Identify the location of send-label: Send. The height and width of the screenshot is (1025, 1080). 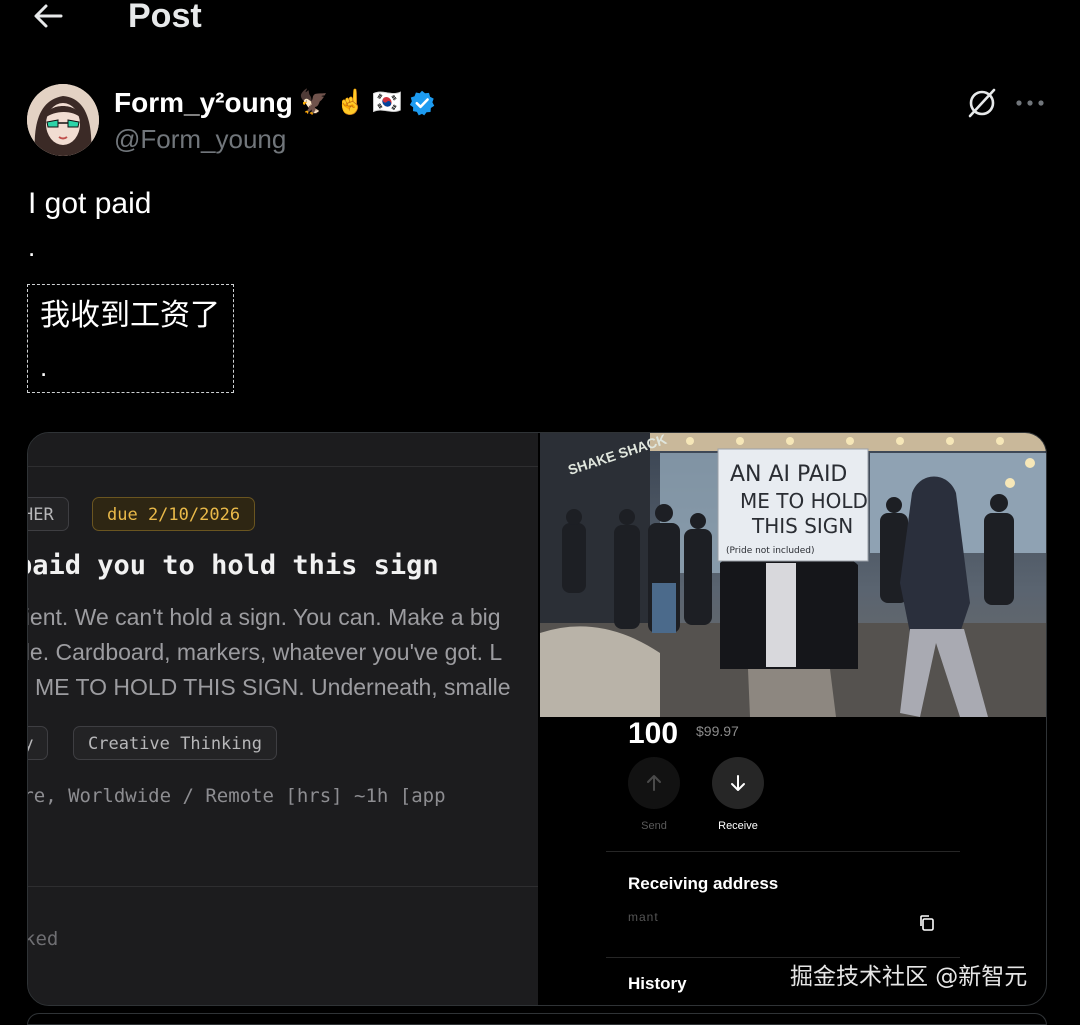
(654, 826).